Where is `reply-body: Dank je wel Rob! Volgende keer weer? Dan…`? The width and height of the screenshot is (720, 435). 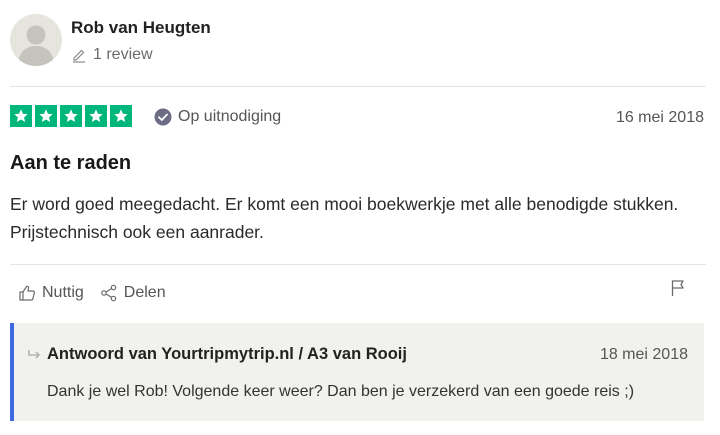 reply-body: Dank je wel Rob! Volgende keer weer? Dan… is located at coordinates (341, 391).